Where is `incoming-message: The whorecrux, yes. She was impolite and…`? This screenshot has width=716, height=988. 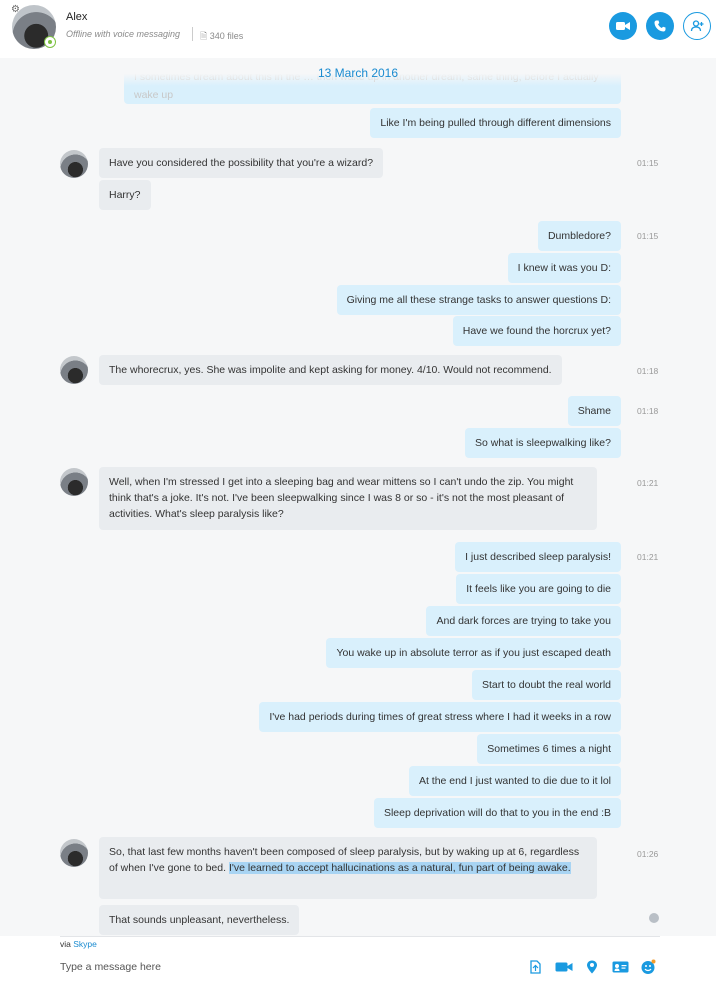
incoming-message: The whorecrux, yes. She was impolite and… is located at coordinates (330, 370).